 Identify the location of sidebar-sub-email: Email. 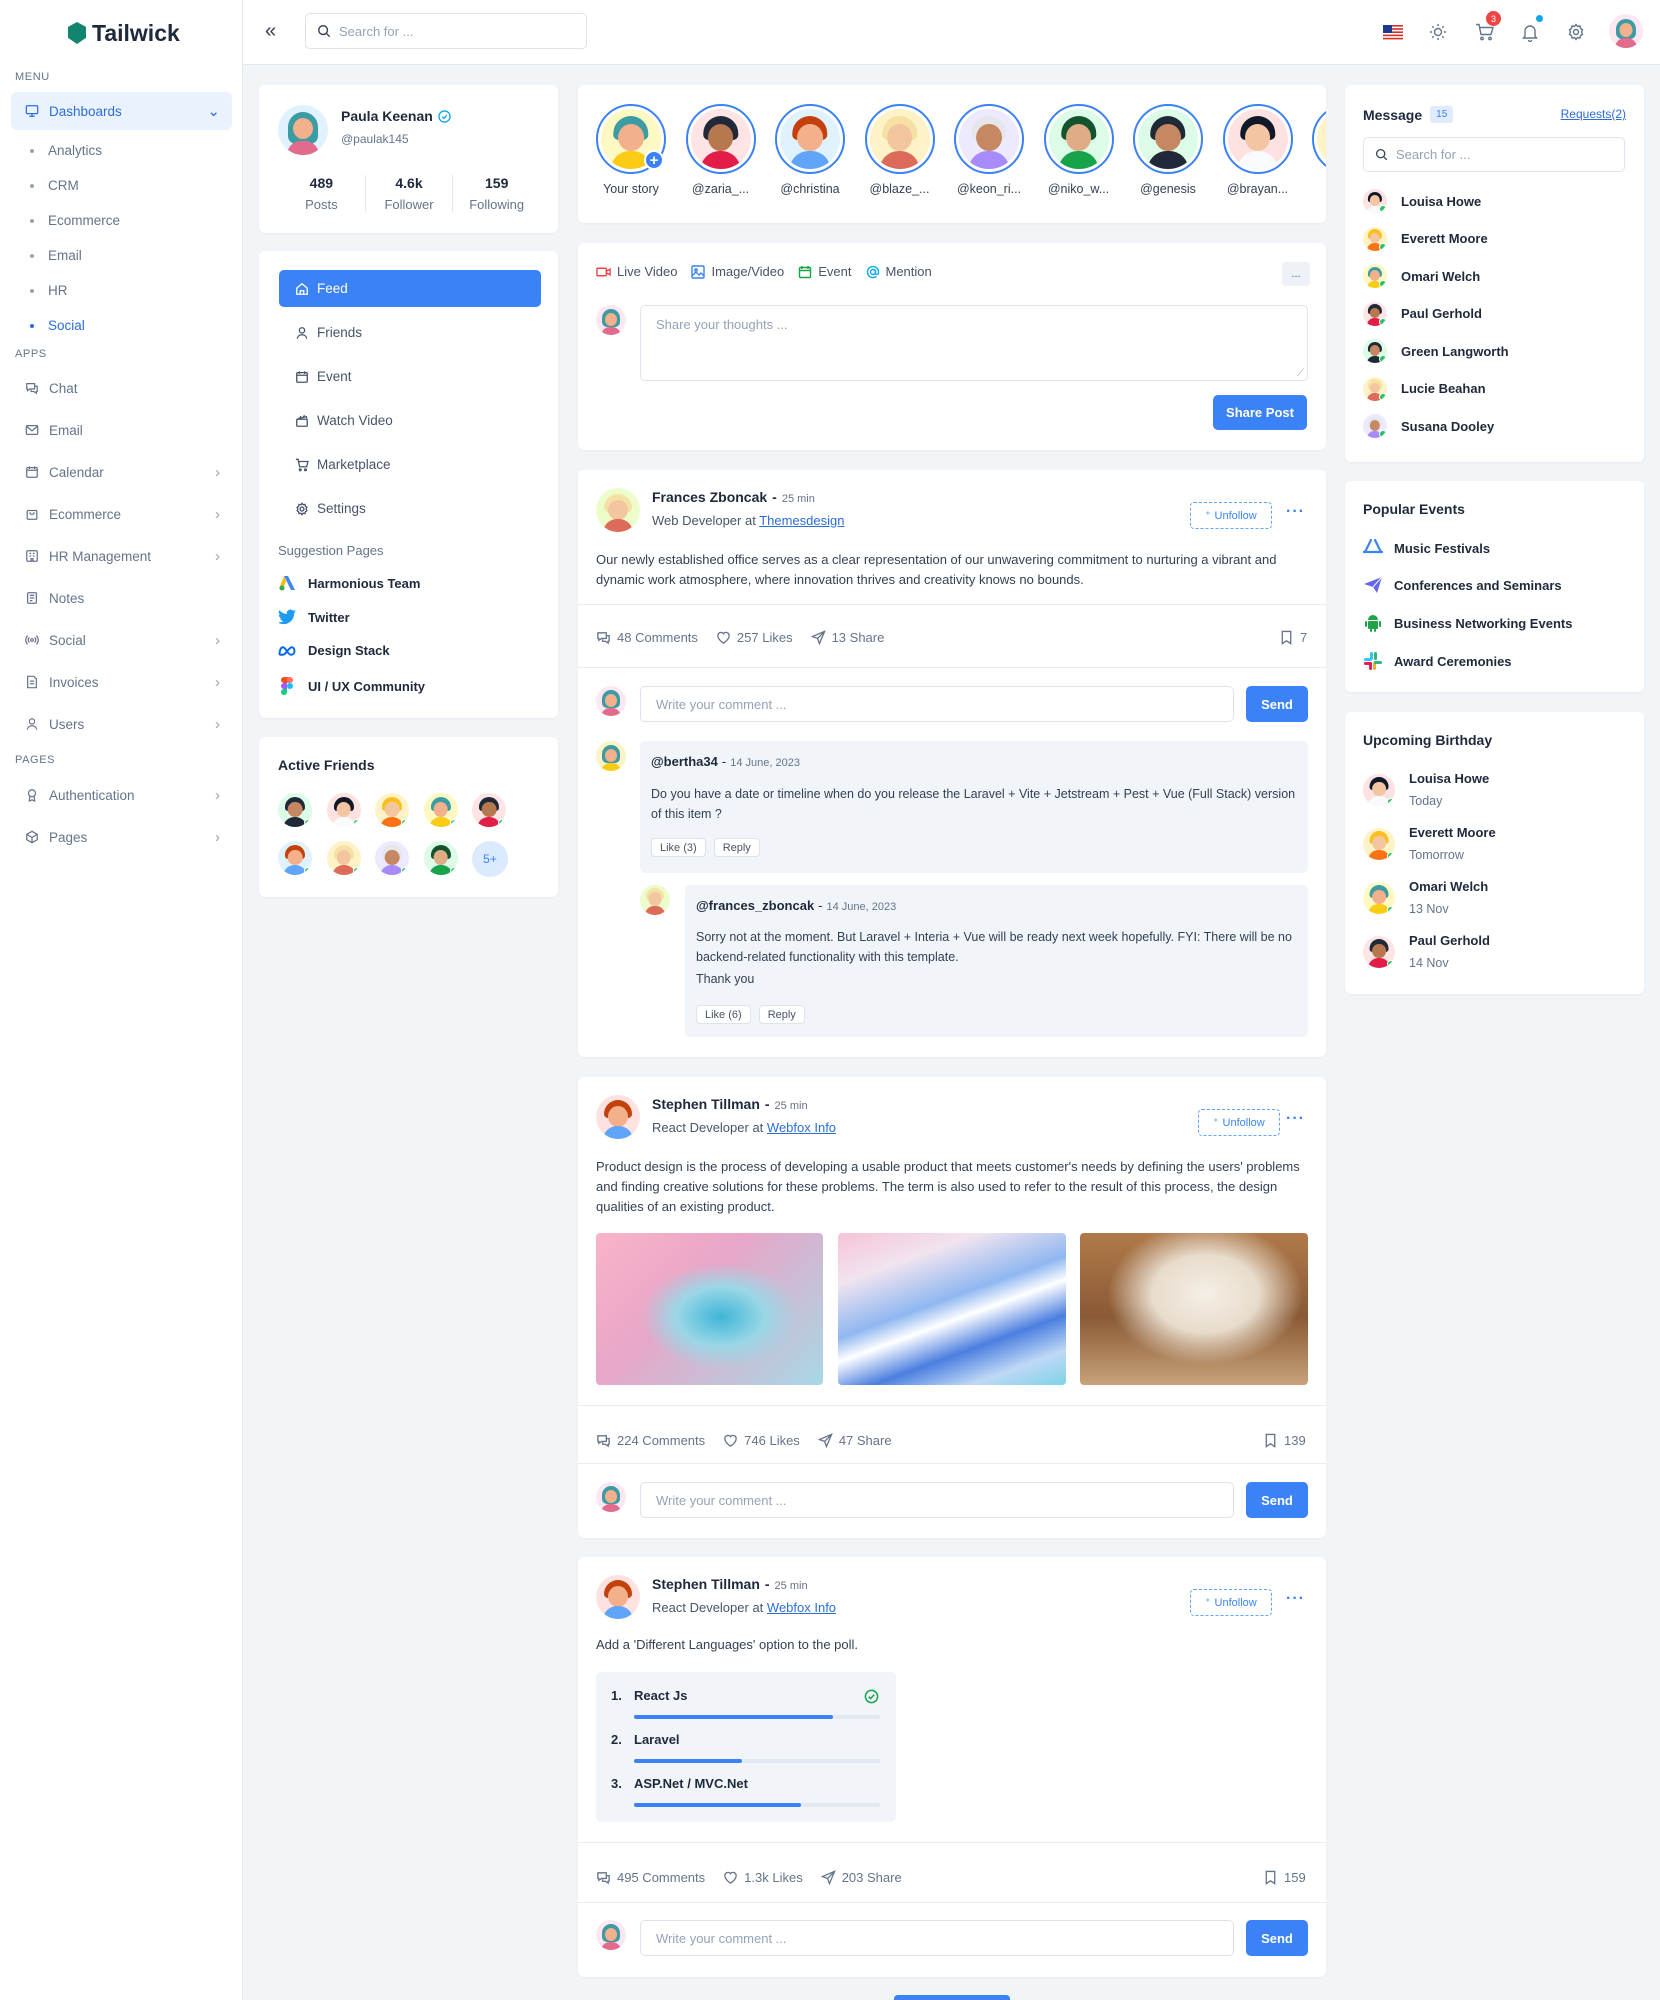
(56, 255).